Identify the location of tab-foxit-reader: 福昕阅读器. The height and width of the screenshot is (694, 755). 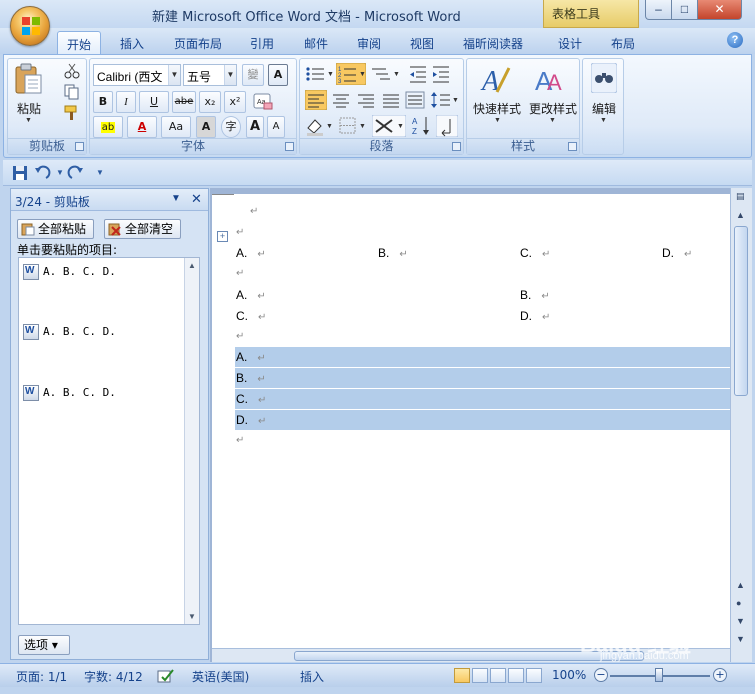
(493, 42).